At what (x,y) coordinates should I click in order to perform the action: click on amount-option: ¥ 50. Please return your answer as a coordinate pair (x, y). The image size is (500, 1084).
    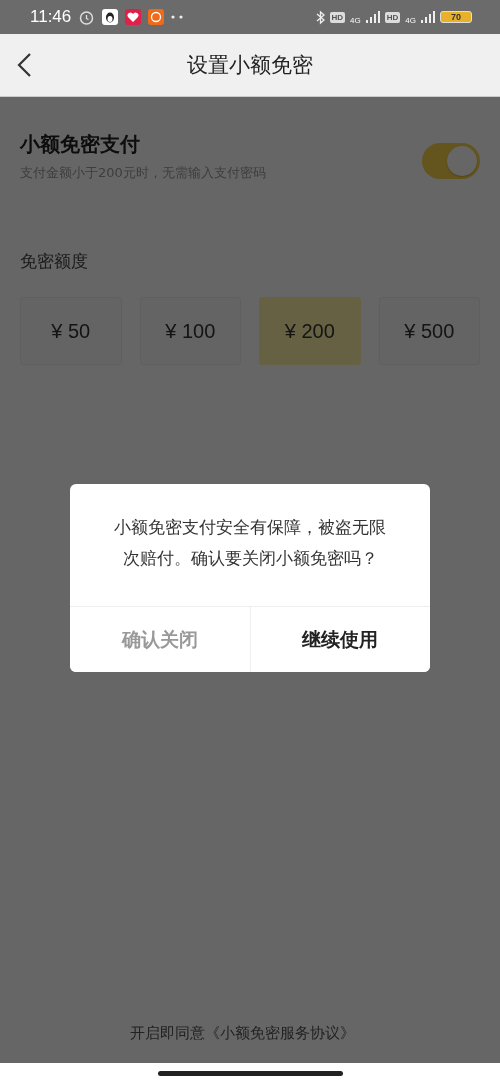
    Looking at the image, I should click on (71, 331).